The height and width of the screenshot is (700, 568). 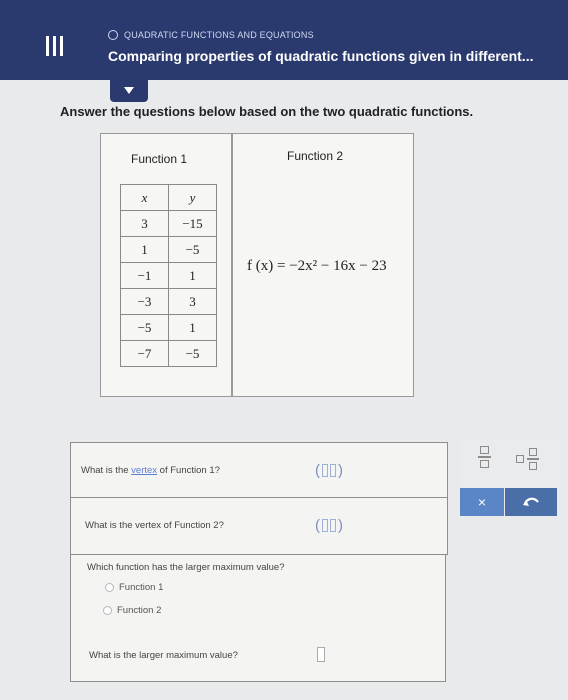 What do you see at coordinates (329, 470) in the screenshot?
I see `vertex1-answer-input: ()` at bounding box center [329, 470].